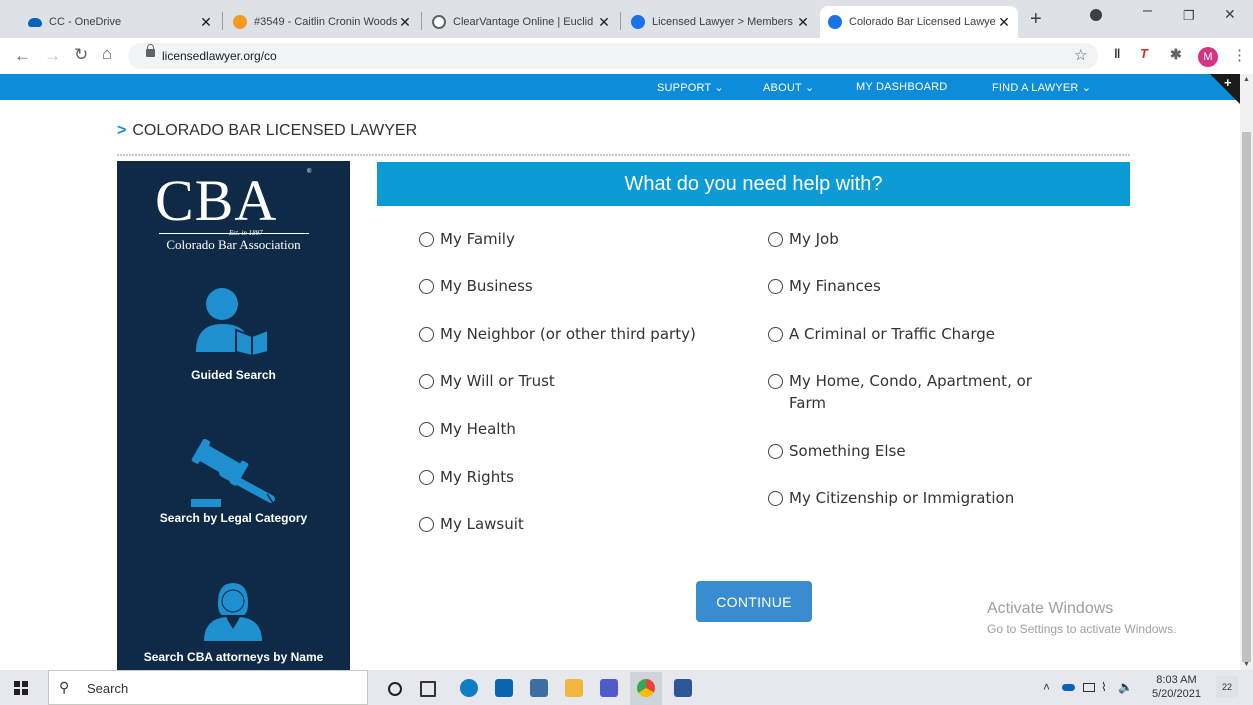  Describe the element at coordinates (1228, 82) in the screenshot. I see `plus-icon: +` at that location.